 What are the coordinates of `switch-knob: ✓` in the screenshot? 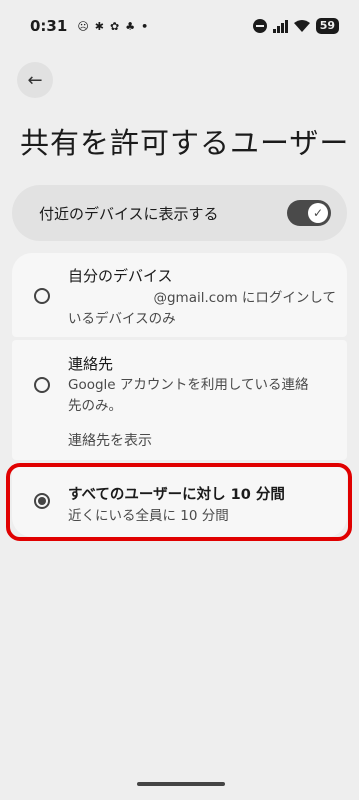 It's located at (318, 213).